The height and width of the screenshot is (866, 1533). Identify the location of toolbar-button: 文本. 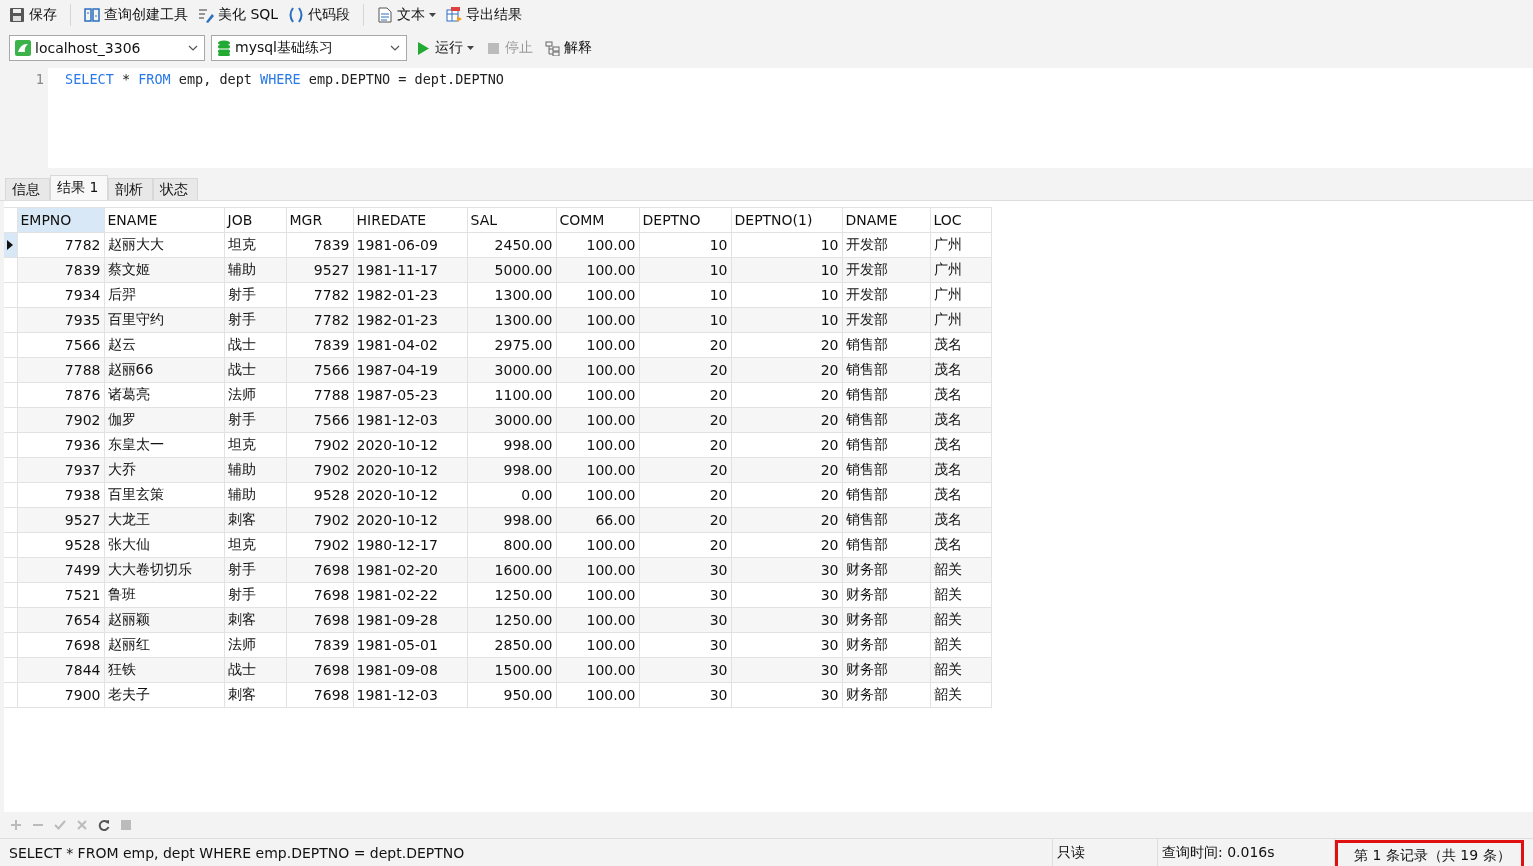
(407, 15).